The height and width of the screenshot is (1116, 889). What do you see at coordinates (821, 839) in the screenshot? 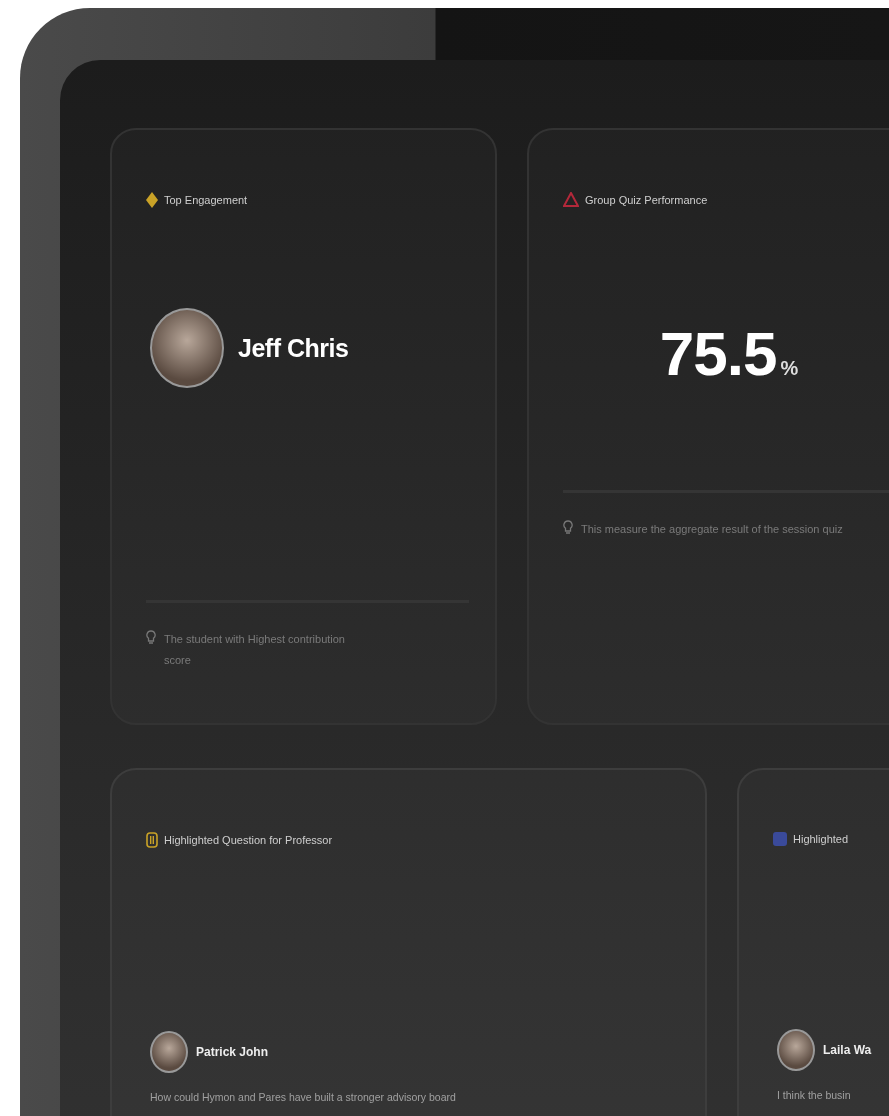
I see `card-title: Highlighted` at bounding box center [821, 839].